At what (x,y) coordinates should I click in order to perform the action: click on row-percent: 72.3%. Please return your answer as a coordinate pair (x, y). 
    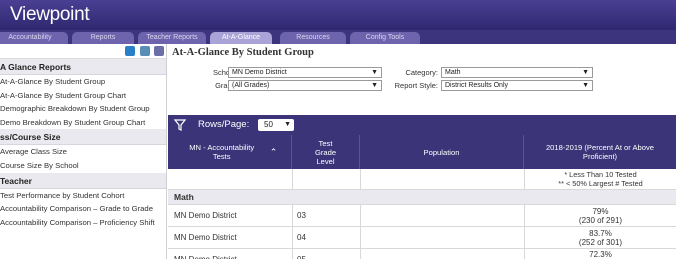
    Looking at the image, I should click on (600, 254).